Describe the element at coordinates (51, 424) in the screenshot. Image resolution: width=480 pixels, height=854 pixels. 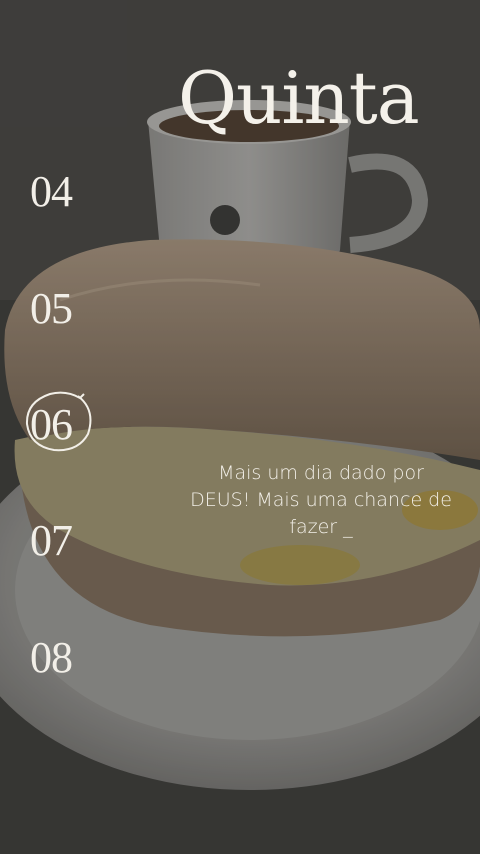
I see `day-06-selected: 06` at that location.